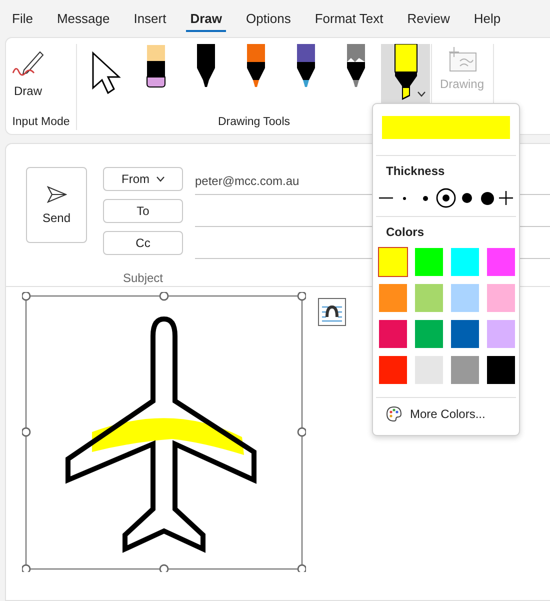 The image size is (550, 601). I want to click on thickness-title: Thickness, so click(415, 171).